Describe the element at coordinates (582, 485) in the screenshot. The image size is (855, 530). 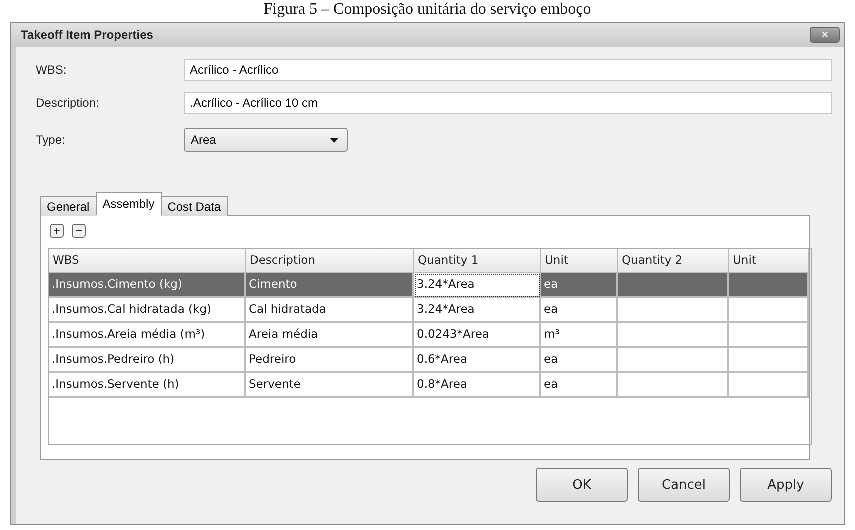
I see `ok-button: OK` at that location.